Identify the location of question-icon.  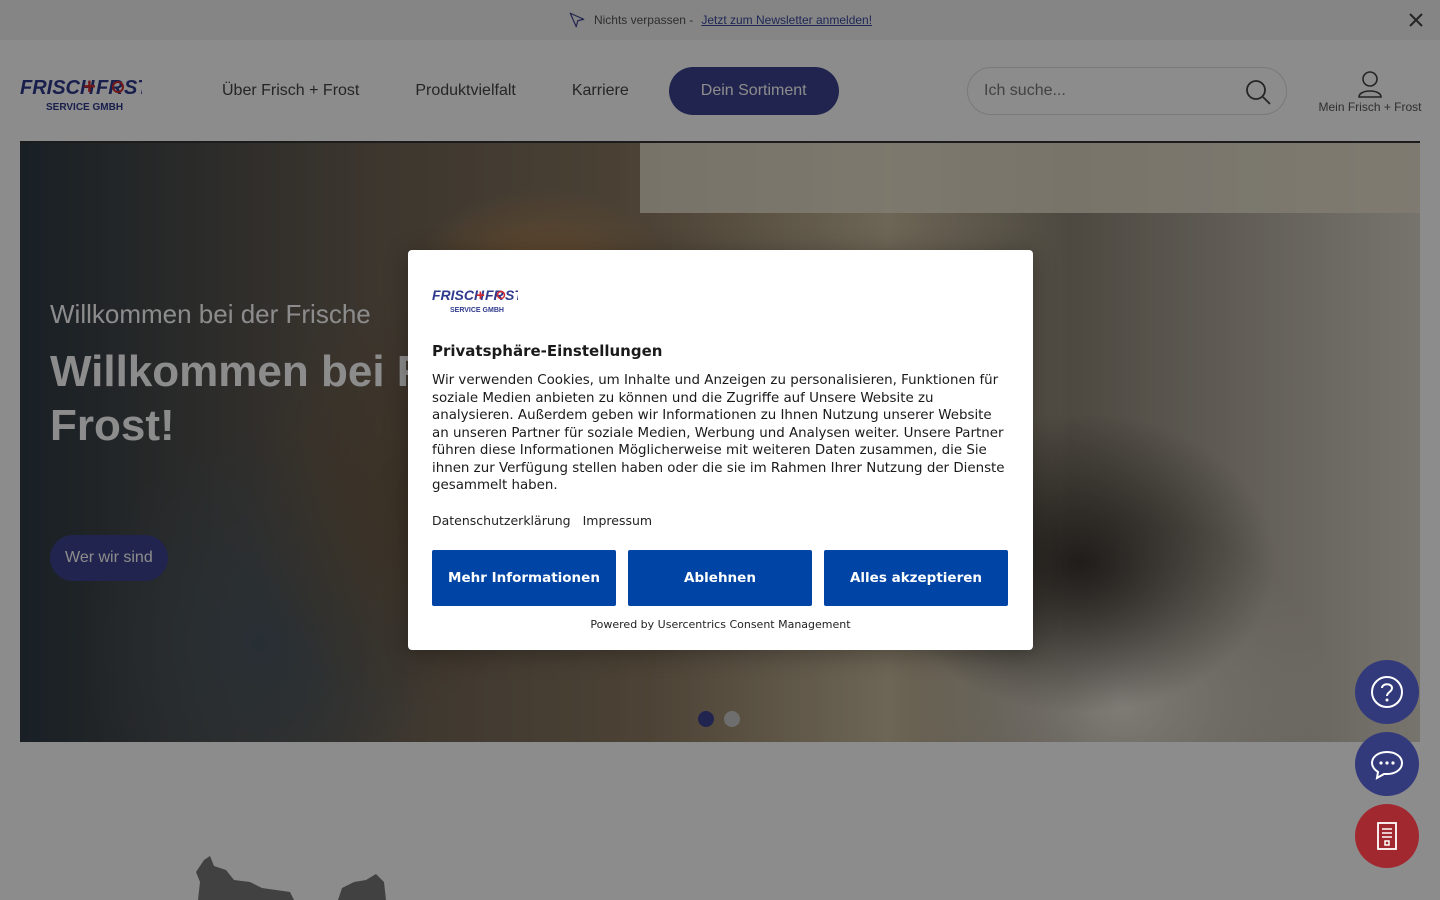
(1387, 692).